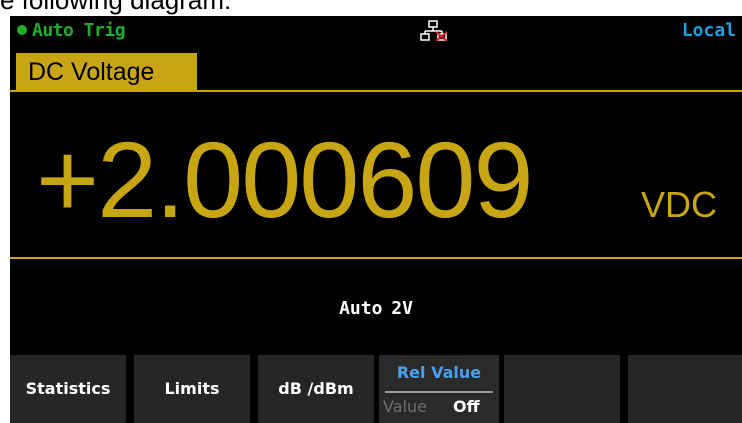 Image resolution: width=742 pixels, height=423 pixels. I want to click on measurement-function-box: DC Voltage, so click(106, 72).